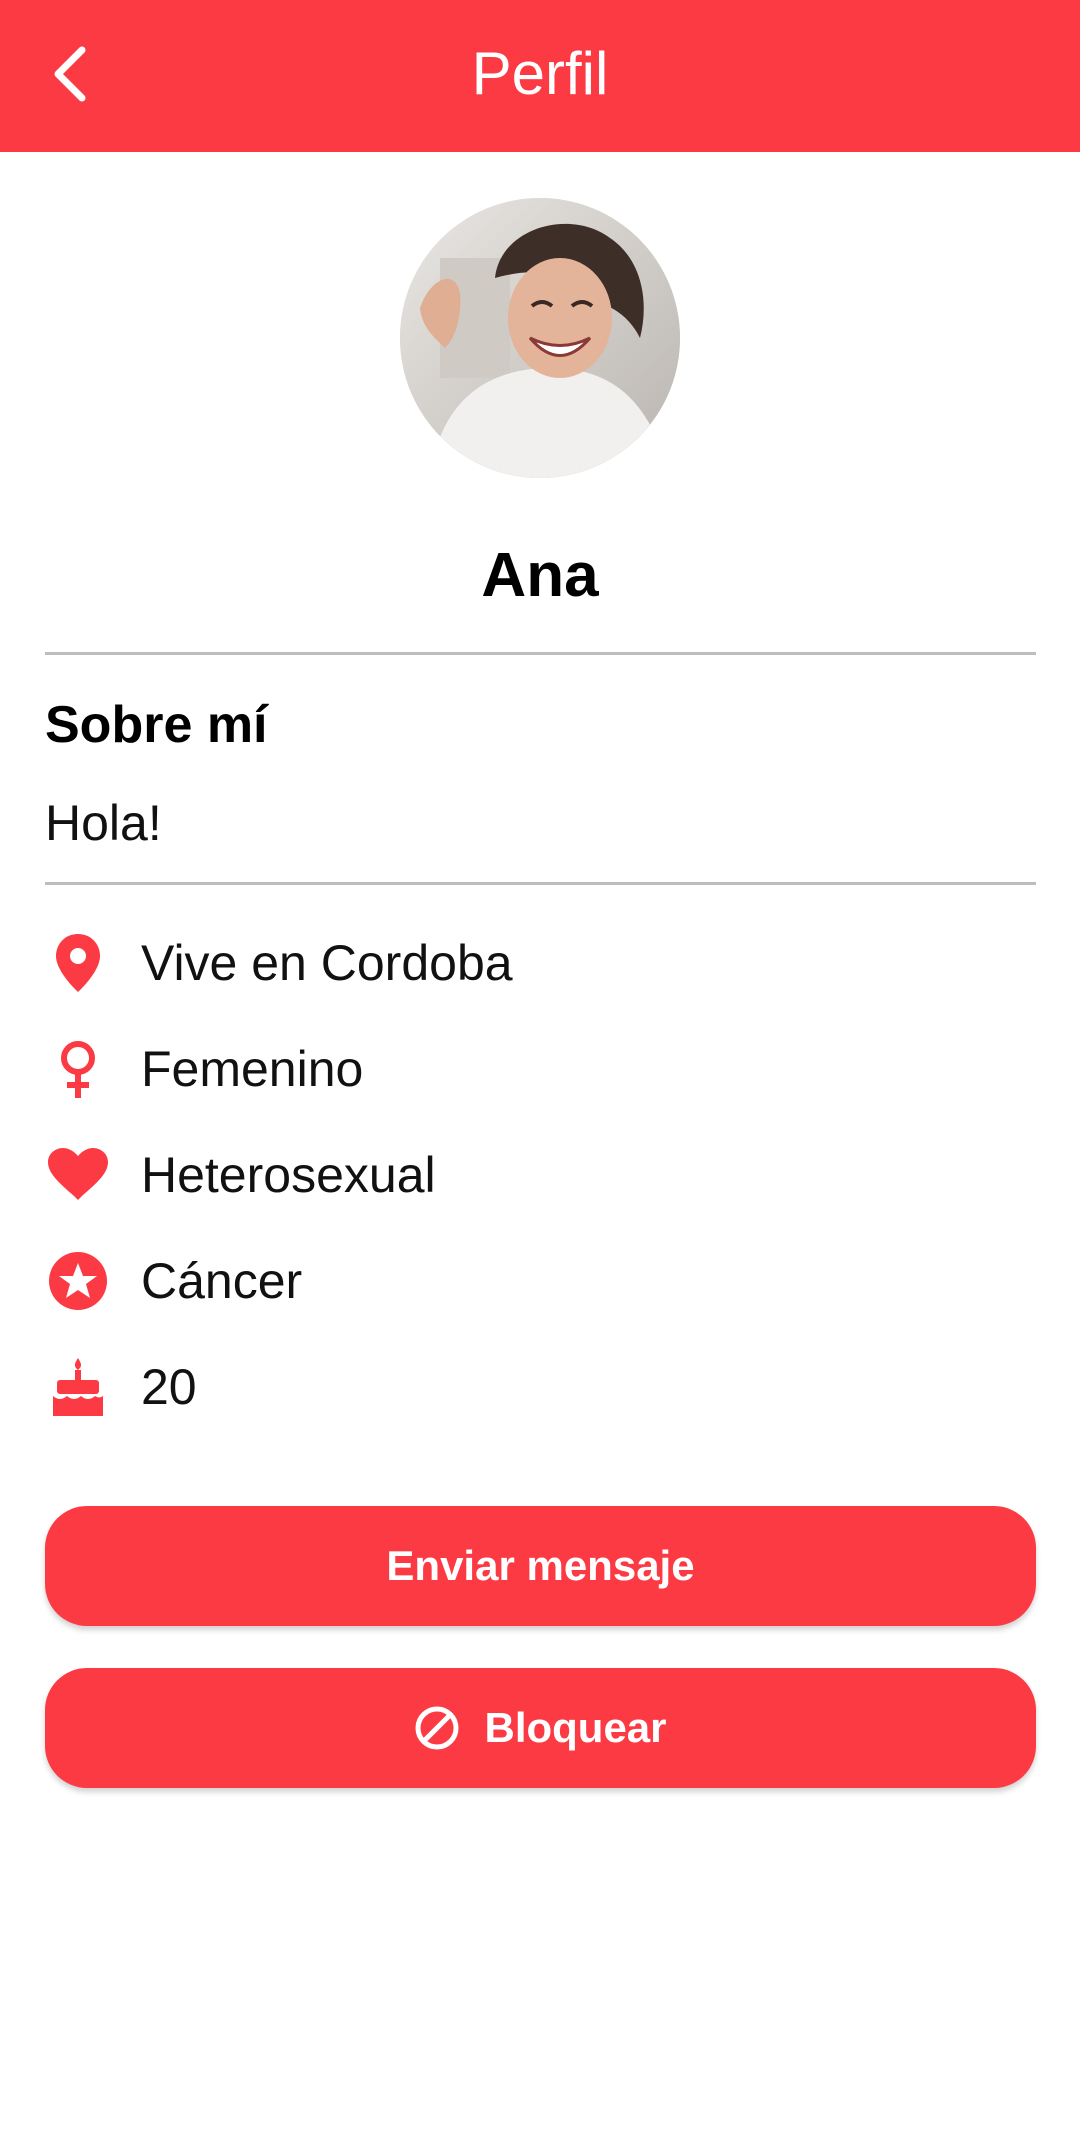  Describe the element at coordinates (222, 1281) in the screenshot. I see `detail-text: Cáncer` at that location.